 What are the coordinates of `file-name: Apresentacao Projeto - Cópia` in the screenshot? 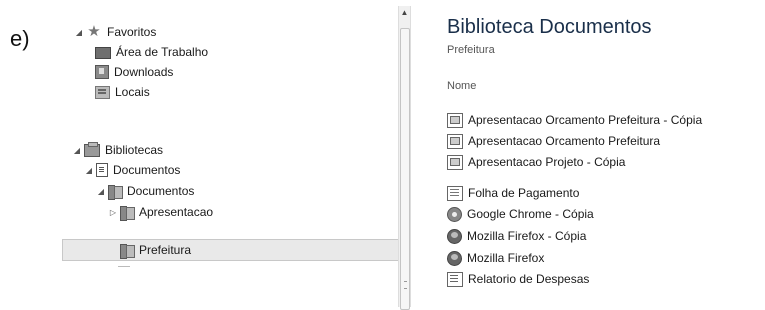 It's located at (547, 162).